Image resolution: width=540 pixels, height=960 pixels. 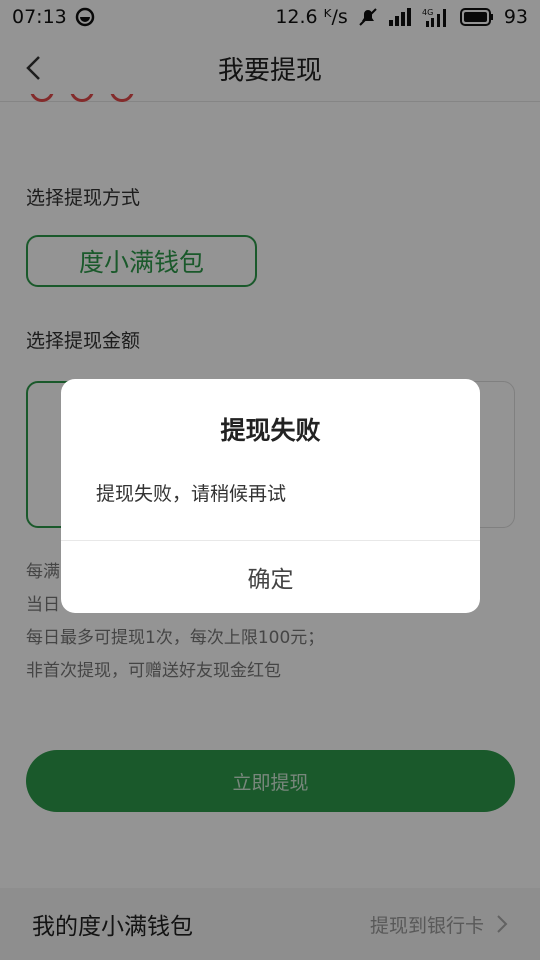 What do you see at coordinates (270, 577) in the screenshot?
I see `confirm-button: 确定` at bounding box center [270, 577].